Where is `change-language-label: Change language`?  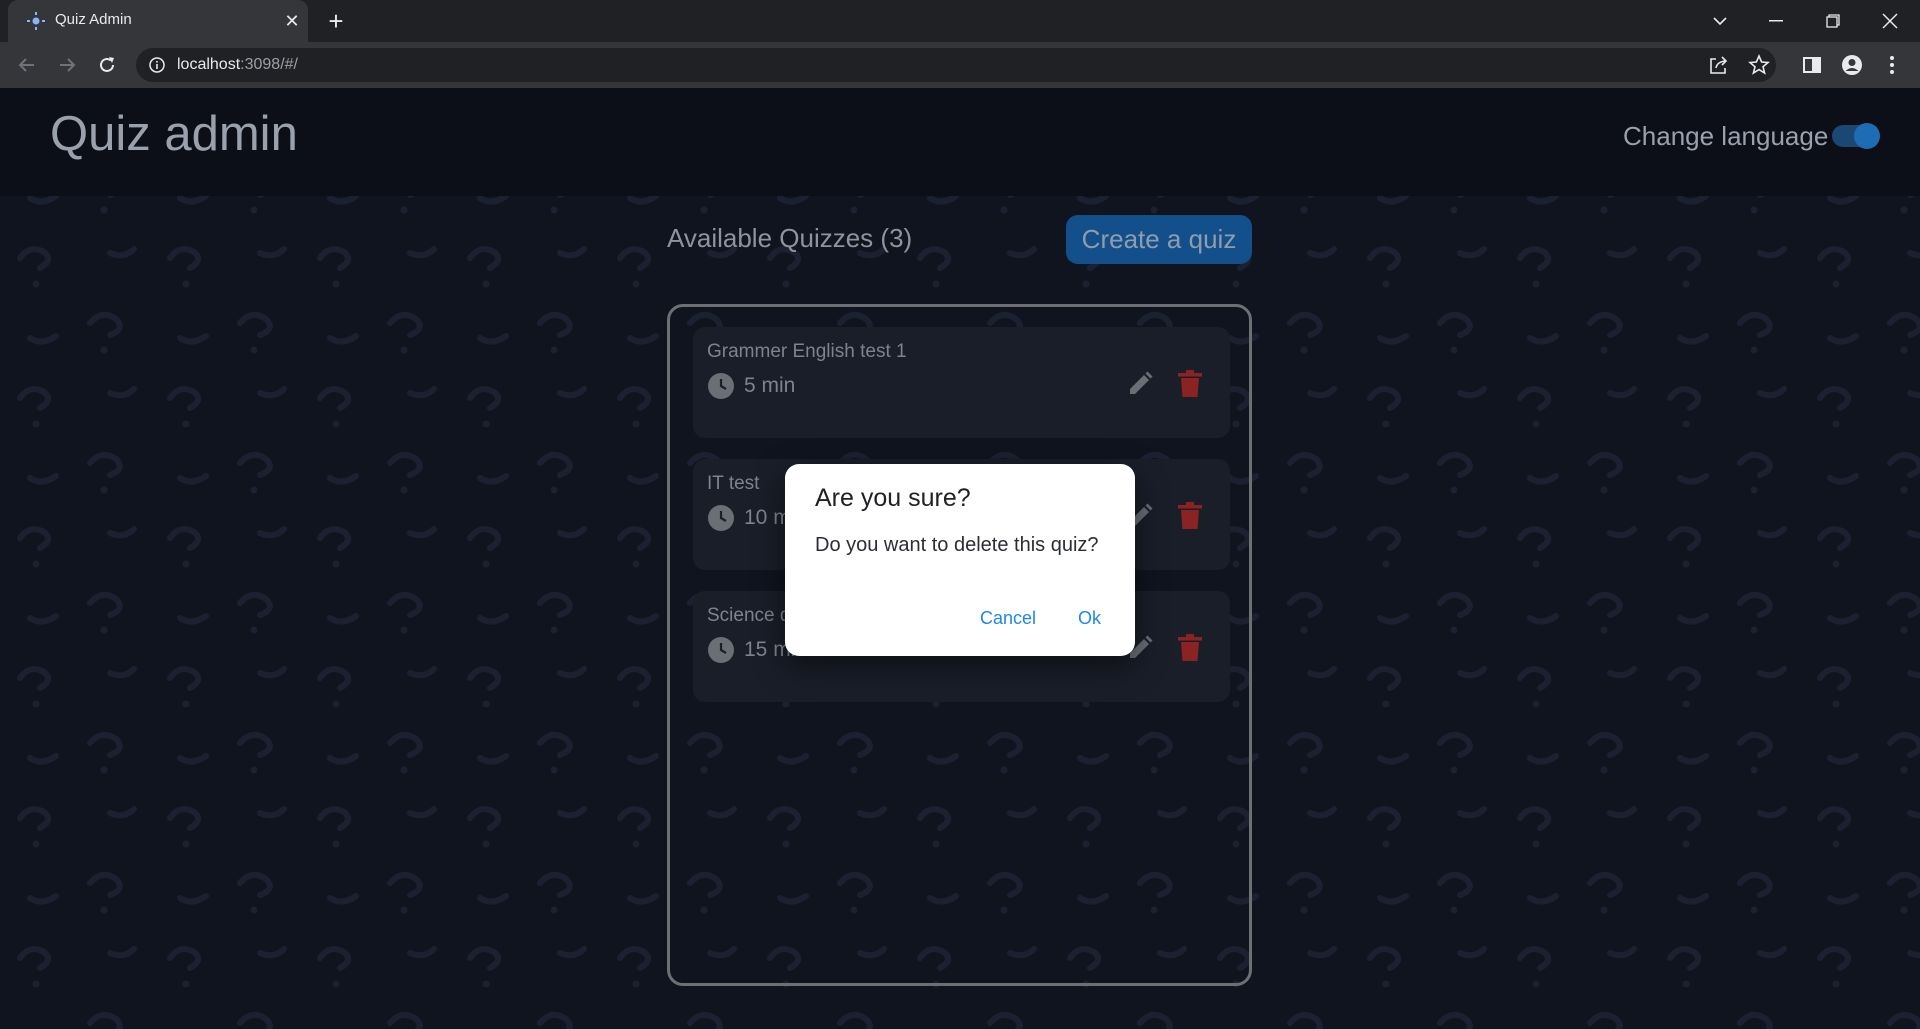 change-language-label: Change language is located at coordinates (1726, 136).